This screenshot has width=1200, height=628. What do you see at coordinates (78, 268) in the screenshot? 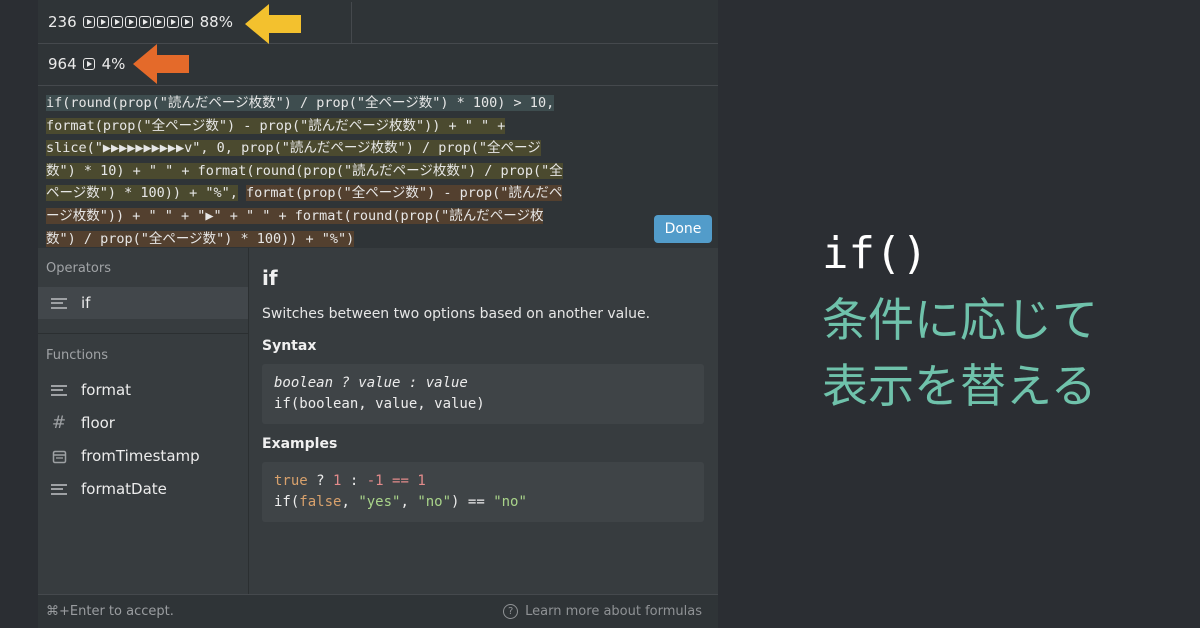
I see `operators-heading: Operators` at bounding box center [78, 268].